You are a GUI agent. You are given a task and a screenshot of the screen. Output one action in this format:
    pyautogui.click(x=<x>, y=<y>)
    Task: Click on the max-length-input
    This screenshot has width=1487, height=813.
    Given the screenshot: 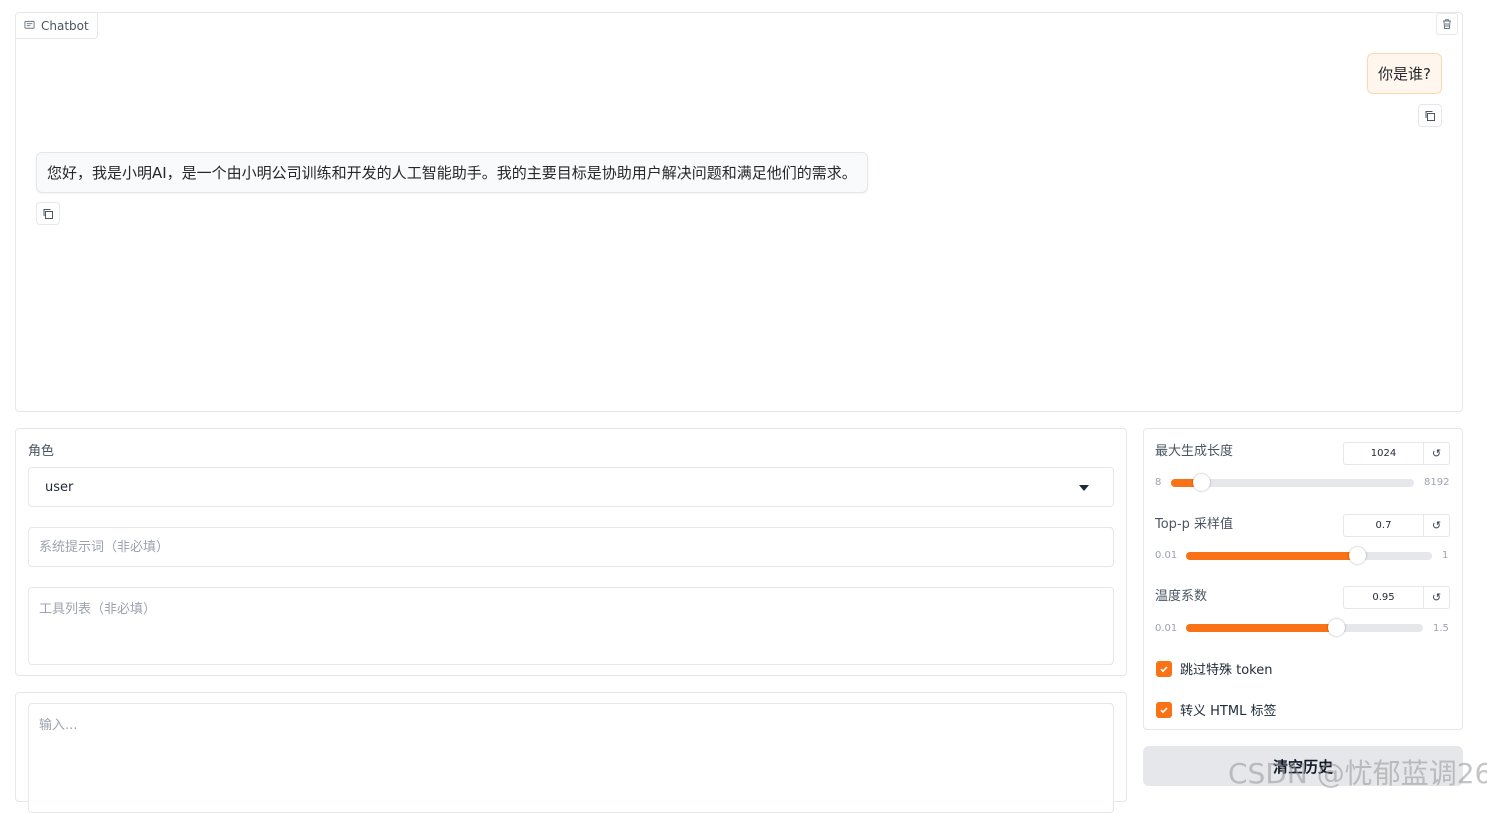 What is the action you would take?
    pyautogui.click(x=1384, y=453)
    